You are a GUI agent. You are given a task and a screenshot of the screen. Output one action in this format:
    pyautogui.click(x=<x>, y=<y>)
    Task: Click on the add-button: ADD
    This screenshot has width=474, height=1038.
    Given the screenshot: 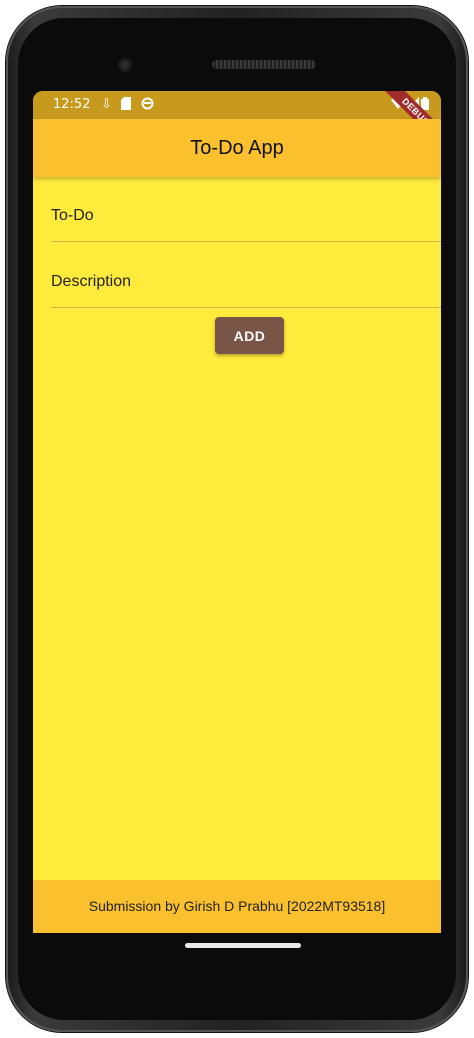 What is the action you would take?
    pyautogui.click(x=249, y=335)
    